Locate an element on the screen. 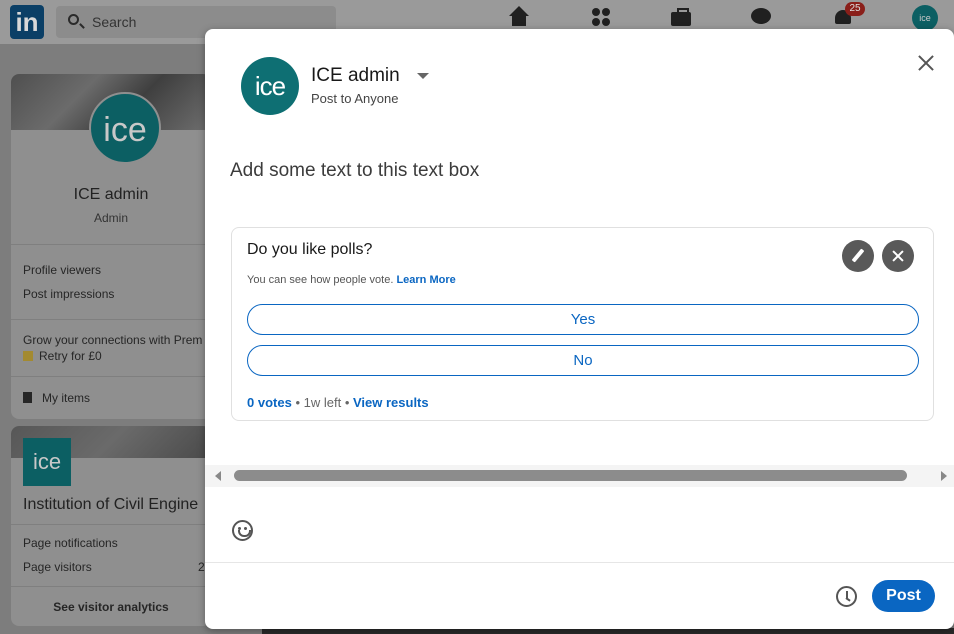  author-avatar: ice is located at coordinates (270, 86).